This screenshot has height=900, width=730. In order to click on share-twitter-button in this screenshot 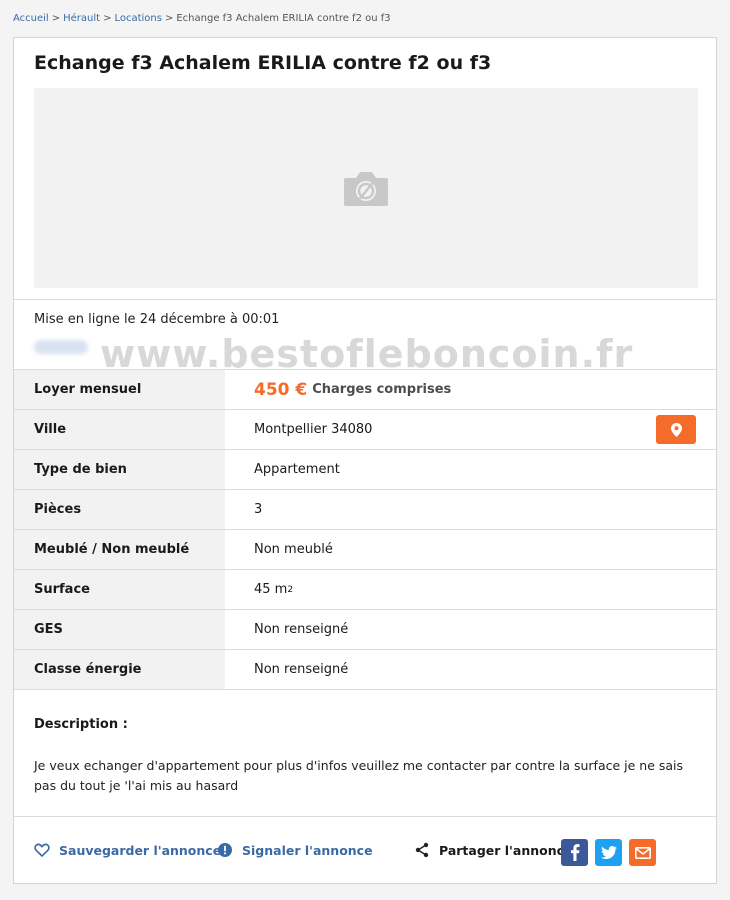, I will do `click(608, 852)`.